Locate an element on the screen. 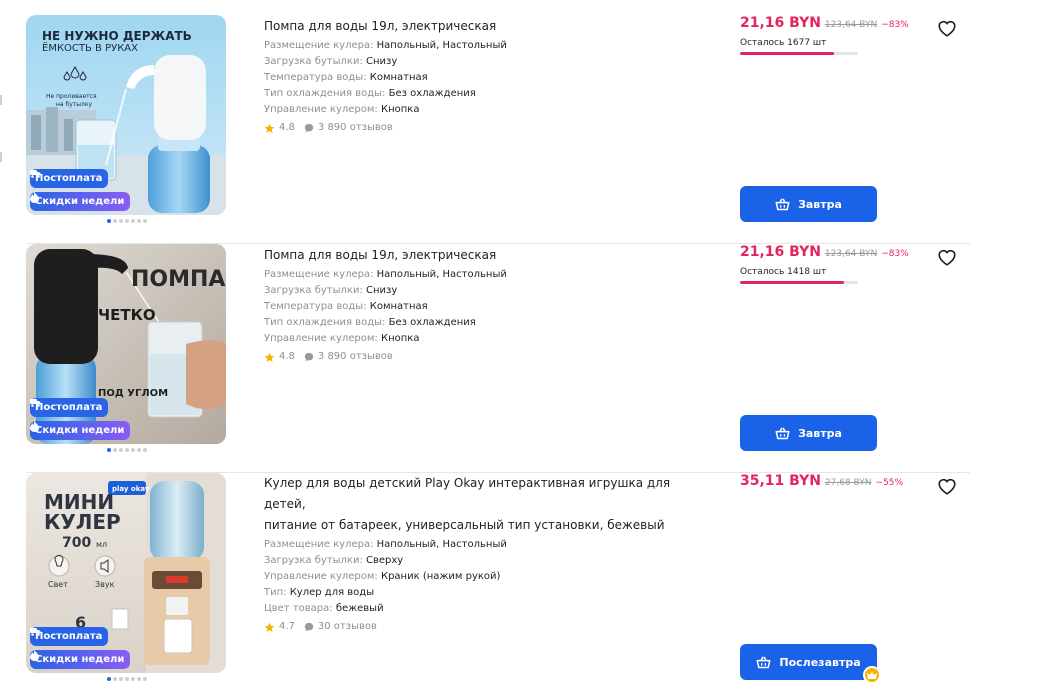 The height and width of the screenshot is (696, 1051). rating: 4.7 30 отзывов is located at coordinates (484, 627).